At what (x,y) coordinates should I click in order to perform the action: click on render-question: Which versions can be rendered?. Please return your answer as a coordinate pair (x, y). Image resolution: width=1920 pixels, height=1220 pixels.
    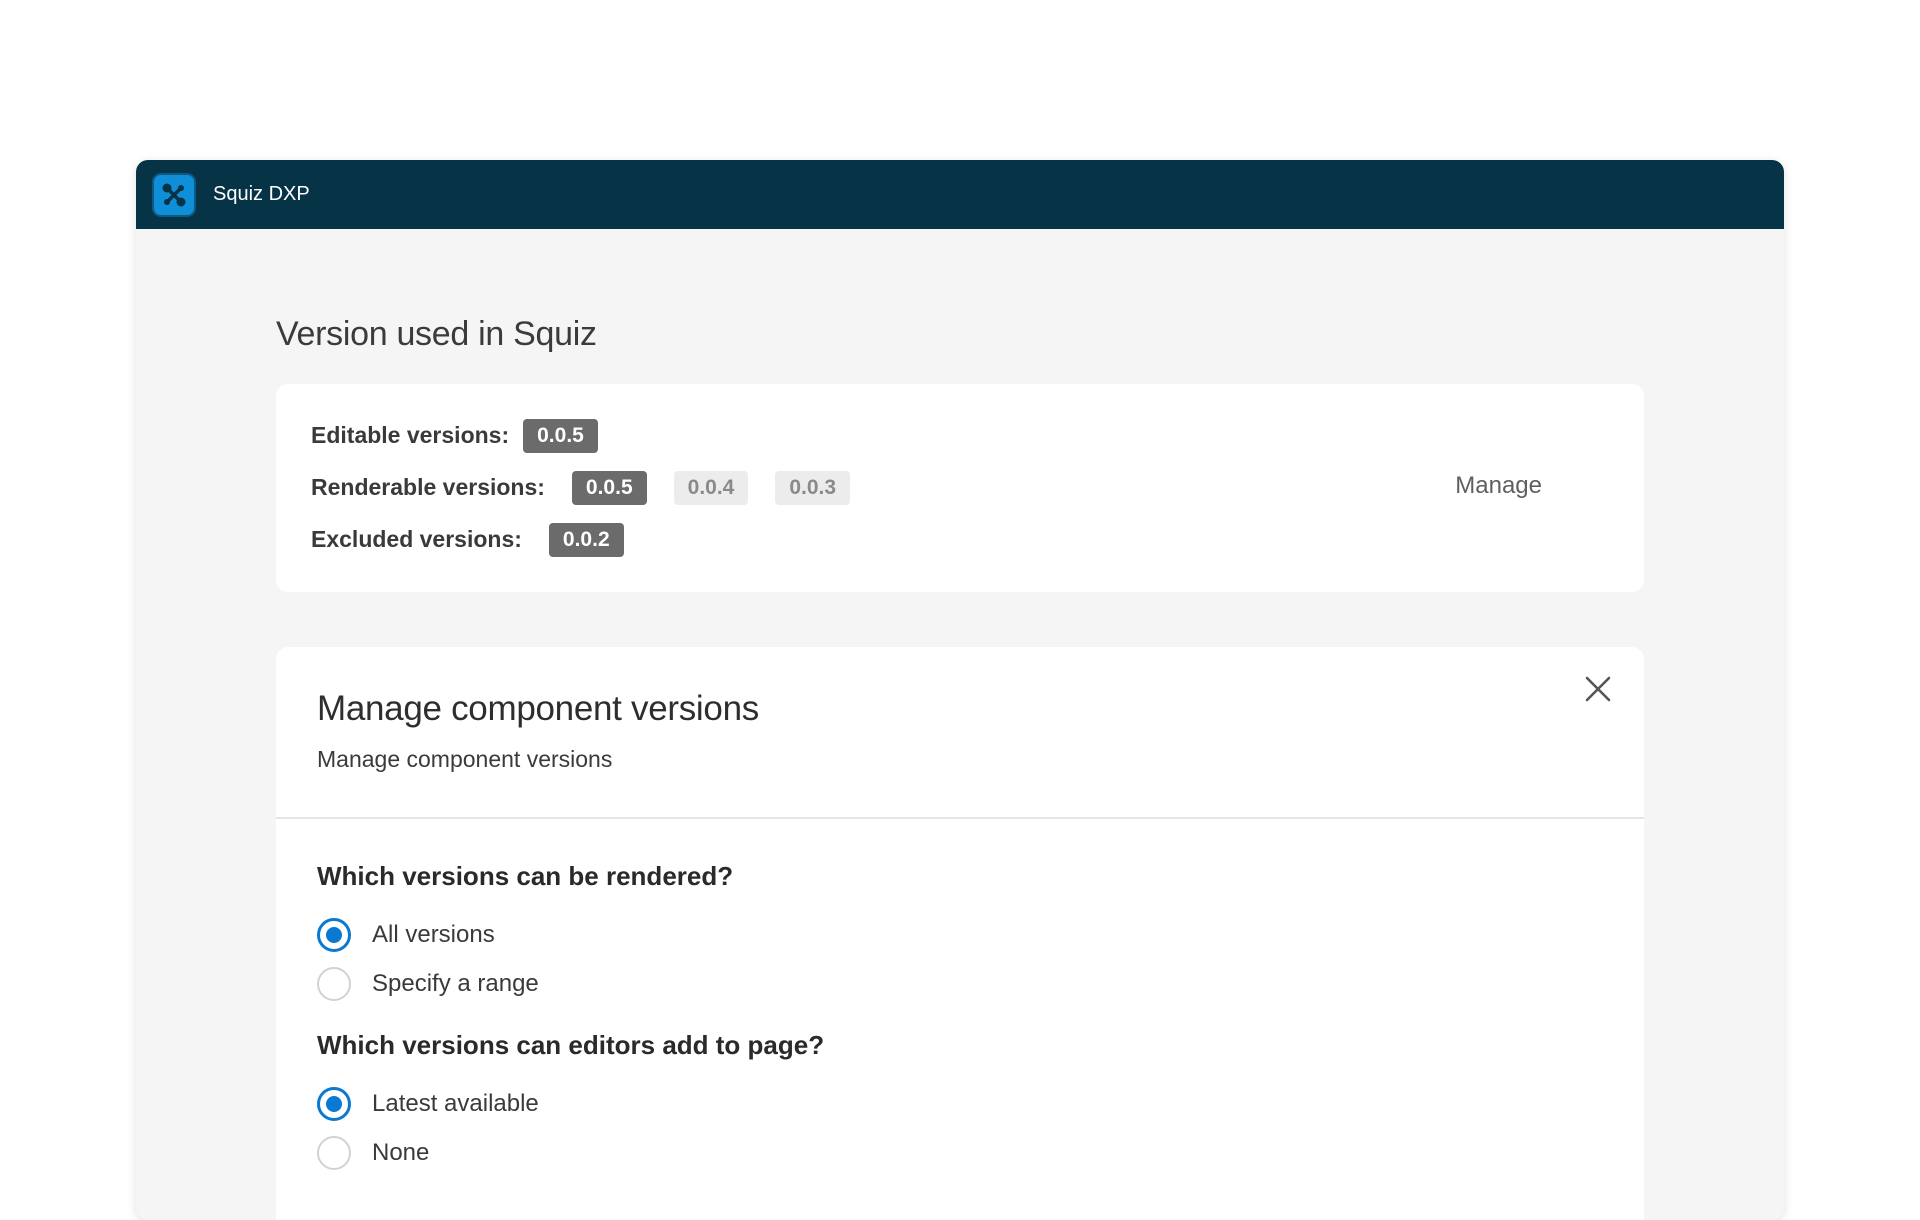
    Looking at the image, I should click on (525, 876).